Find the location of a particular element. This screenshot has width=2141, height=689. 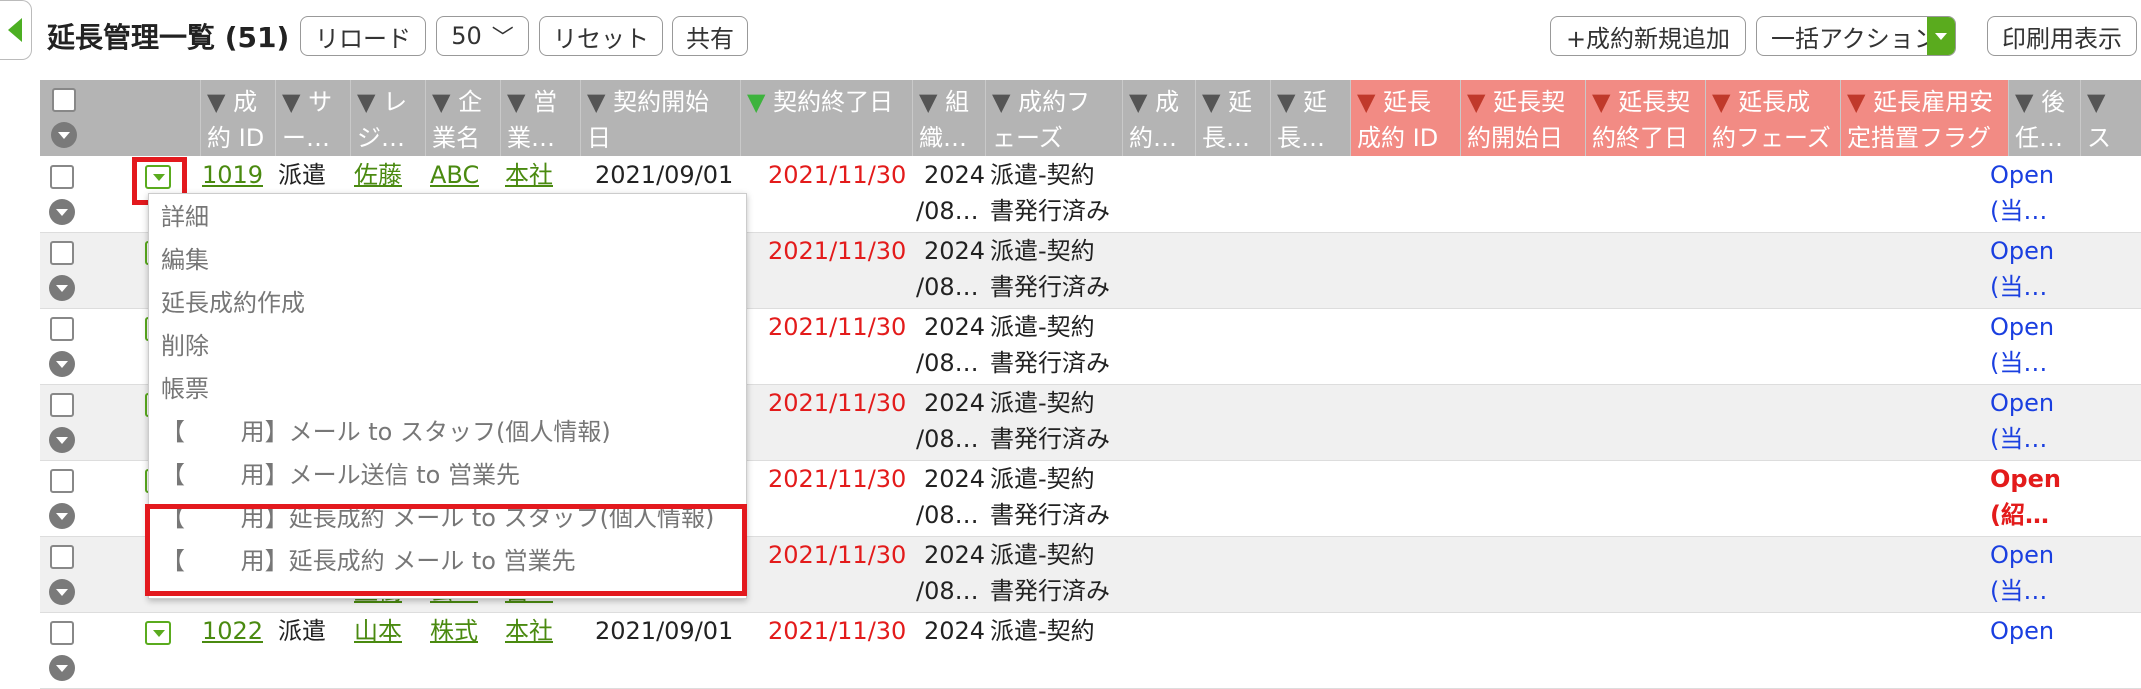

collapse-sidebar-tab is located at coordinates (16, 30).